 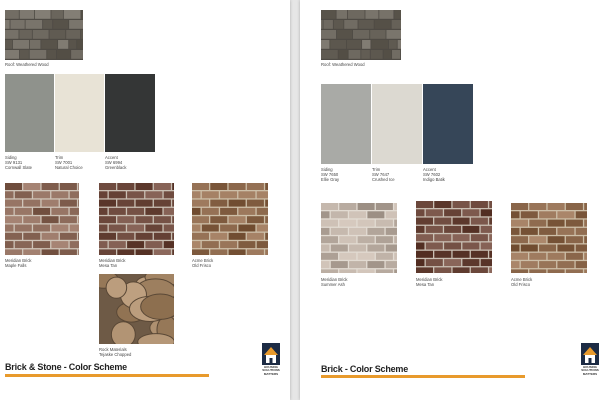 I want to click on stone-image, so click(x=136, y=309).